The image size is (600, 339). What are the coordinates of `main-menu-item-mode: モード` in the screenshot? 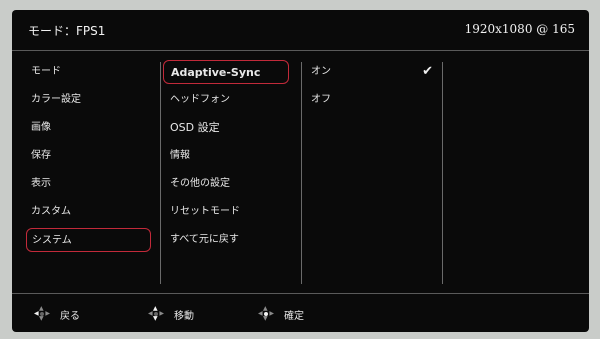 It's located at (91, 72).